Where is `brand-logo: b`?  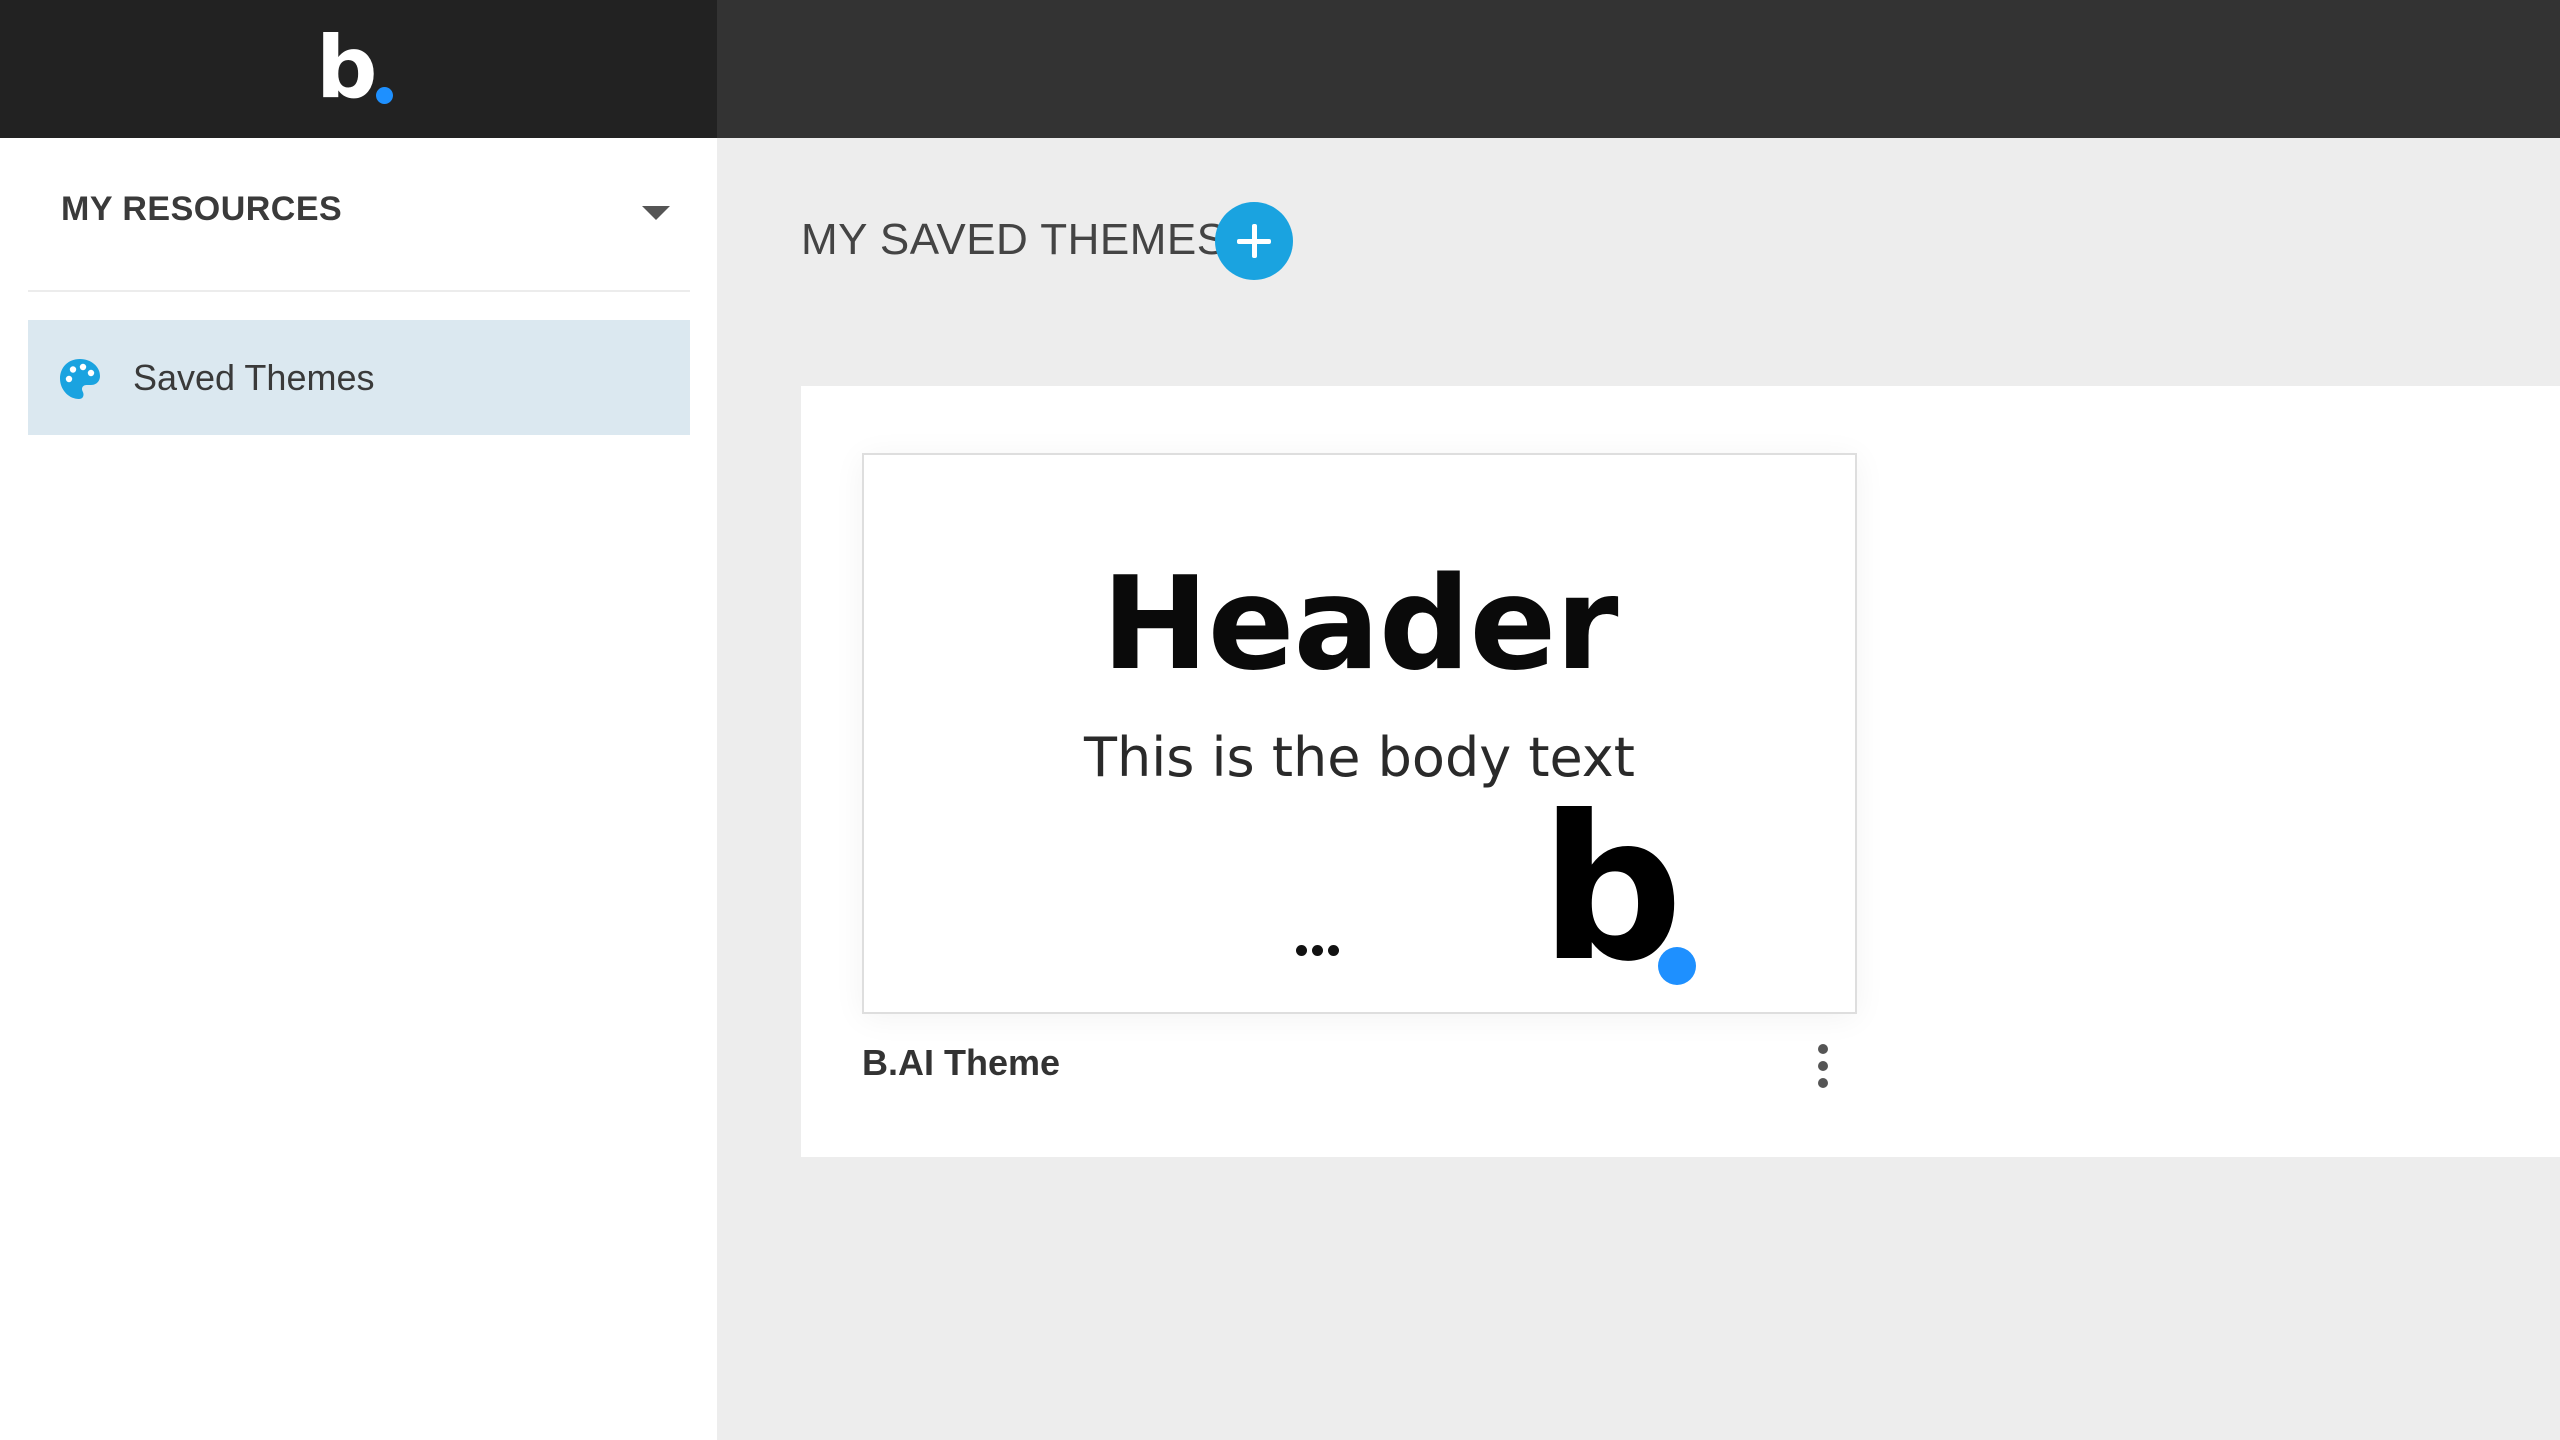
brand-logo: b is located at coordinates (347, 68).